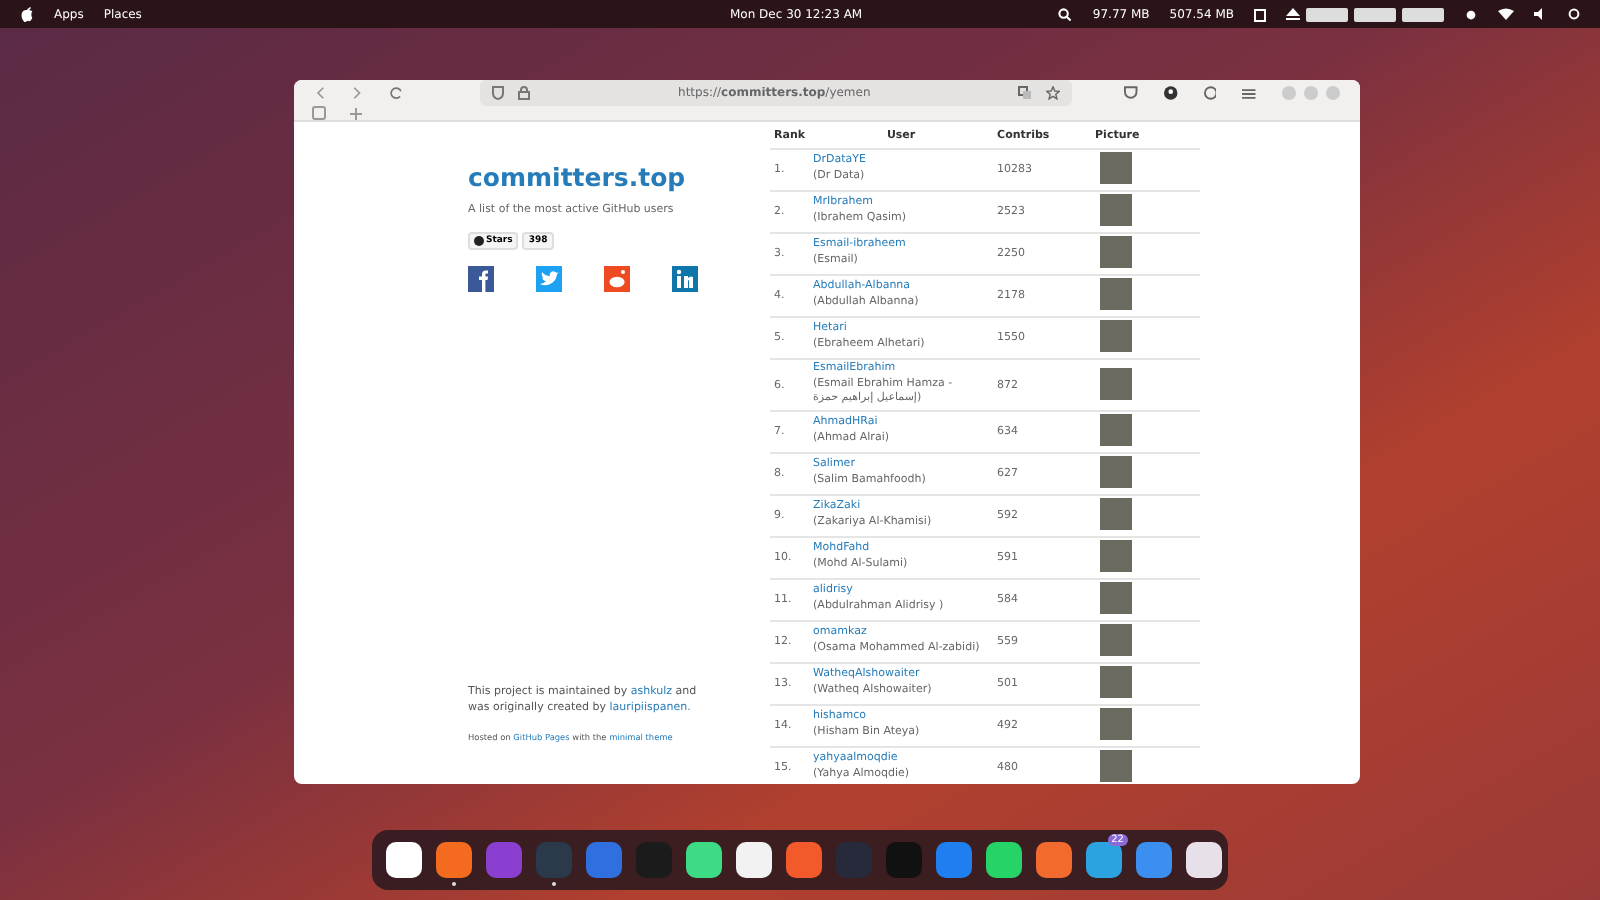 The height and width of the screenshot is (900, 1600). I want to click on facebook-icon, so click(481, 279).